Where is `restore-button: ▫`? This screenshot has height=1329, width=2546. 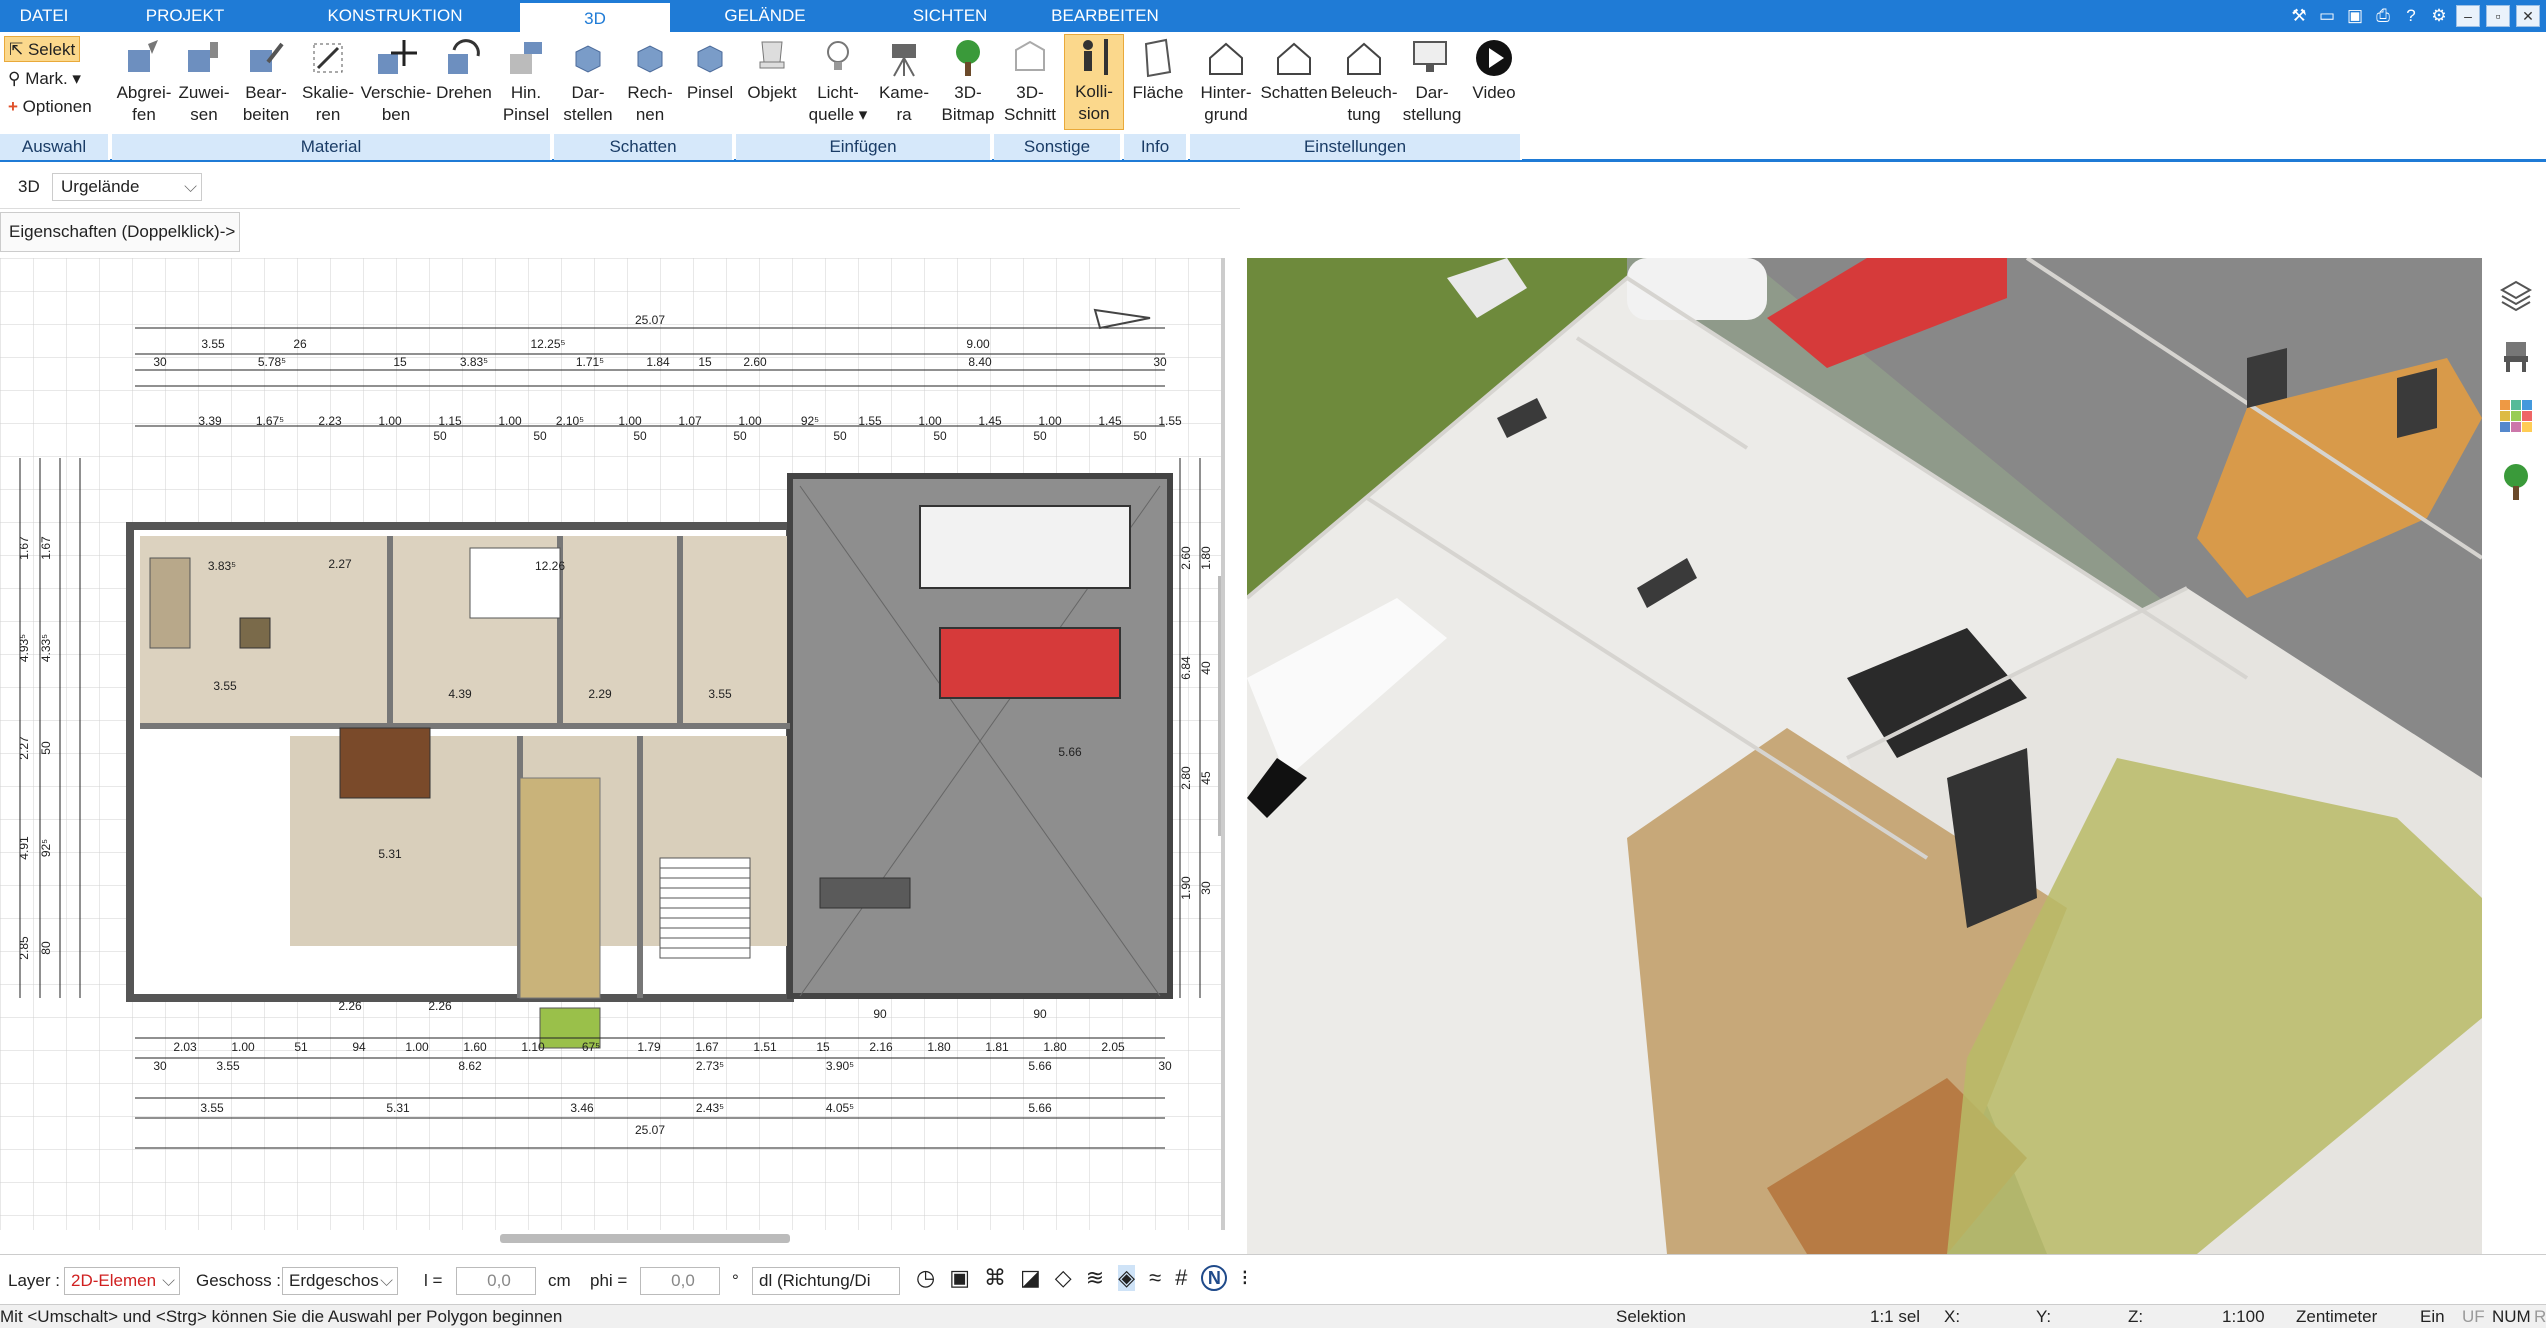 restore-button: ▫ is located at coordinates (2498, 16).